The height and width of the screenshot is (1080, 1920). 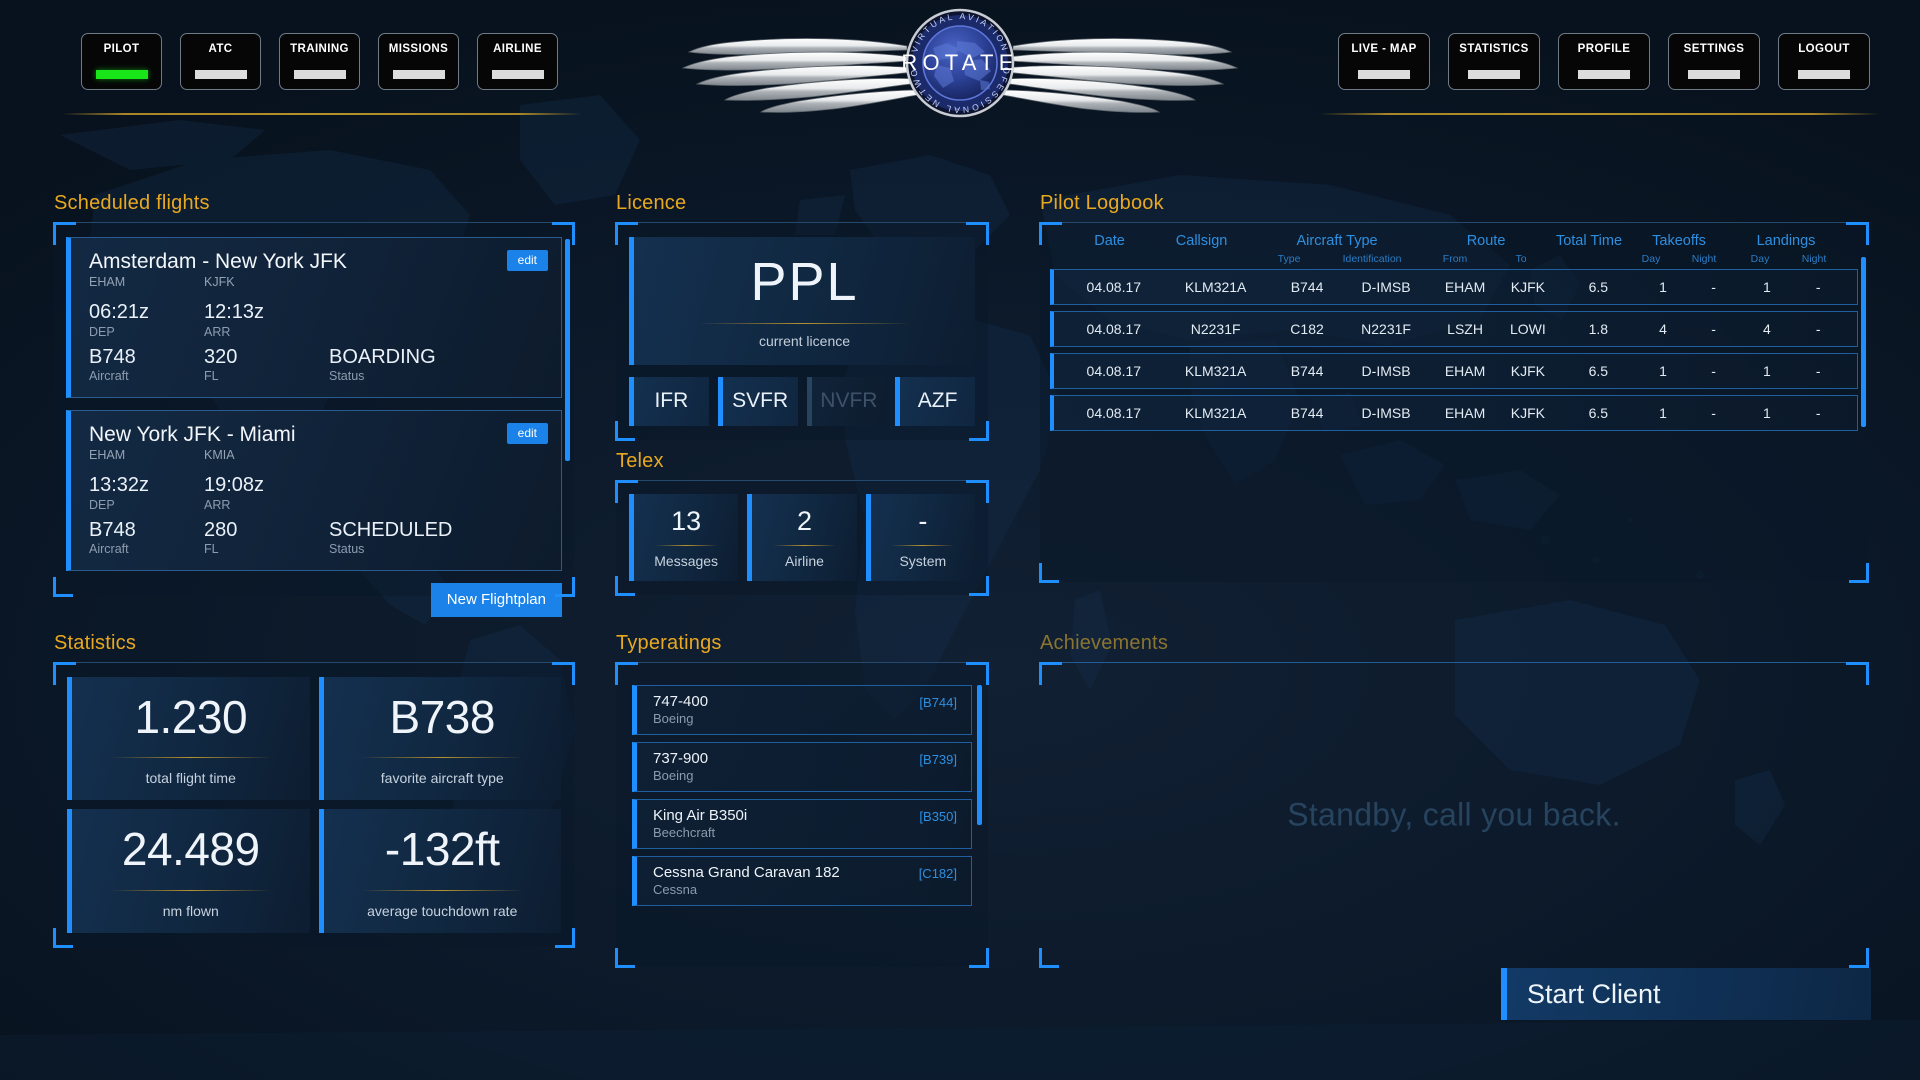 I want to click on logbook-subheader-to: To, so click(x=1521, y=259).